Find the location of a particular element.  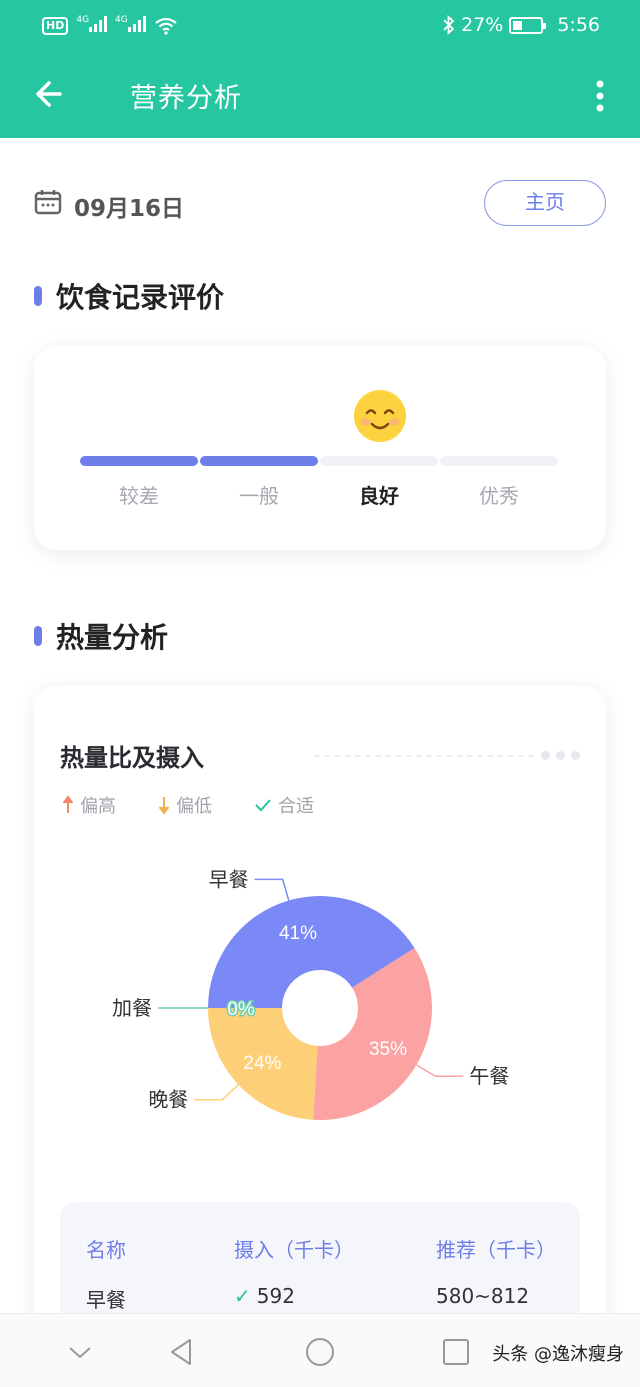

arrow-up-icon is located at coordinates (68, 804).